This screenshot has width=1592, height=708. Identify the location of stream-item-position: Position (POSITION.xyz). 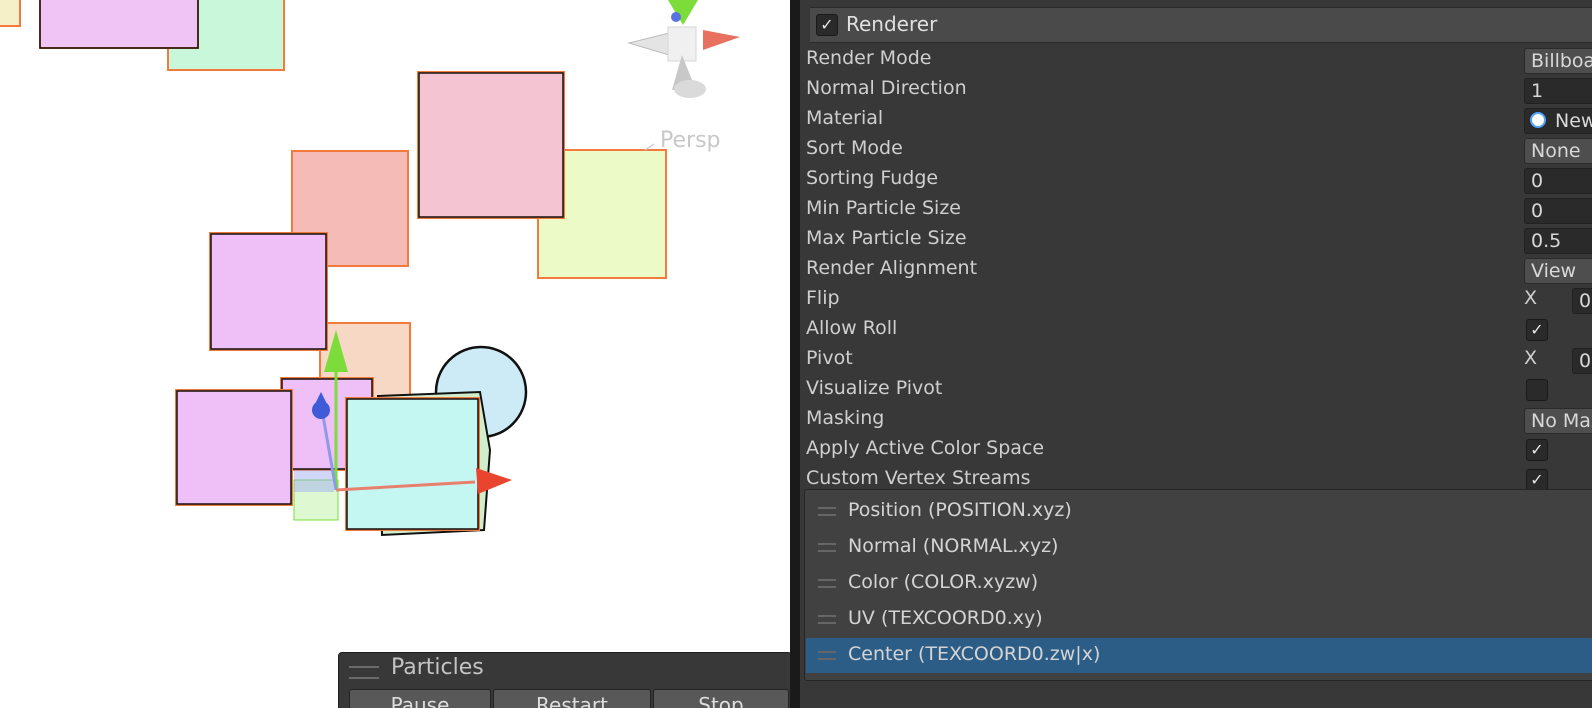
(1199, 511).